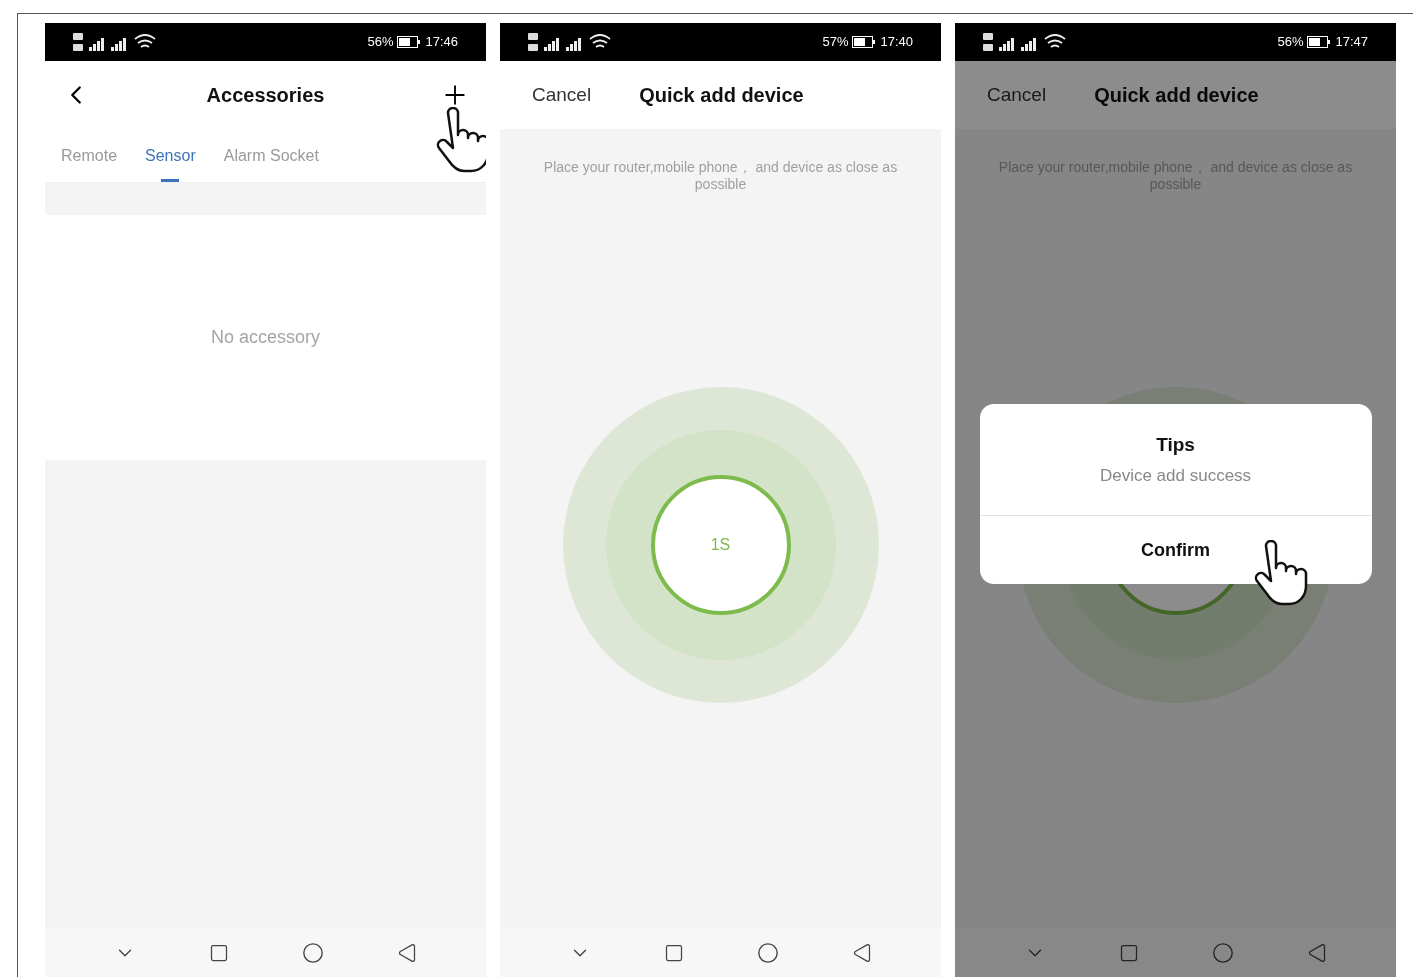 This screenshot has height=977, width=1413. Describe the element at coordinates (720, 545) in the screenshot. I see `countdown-text: 1S` at that location.